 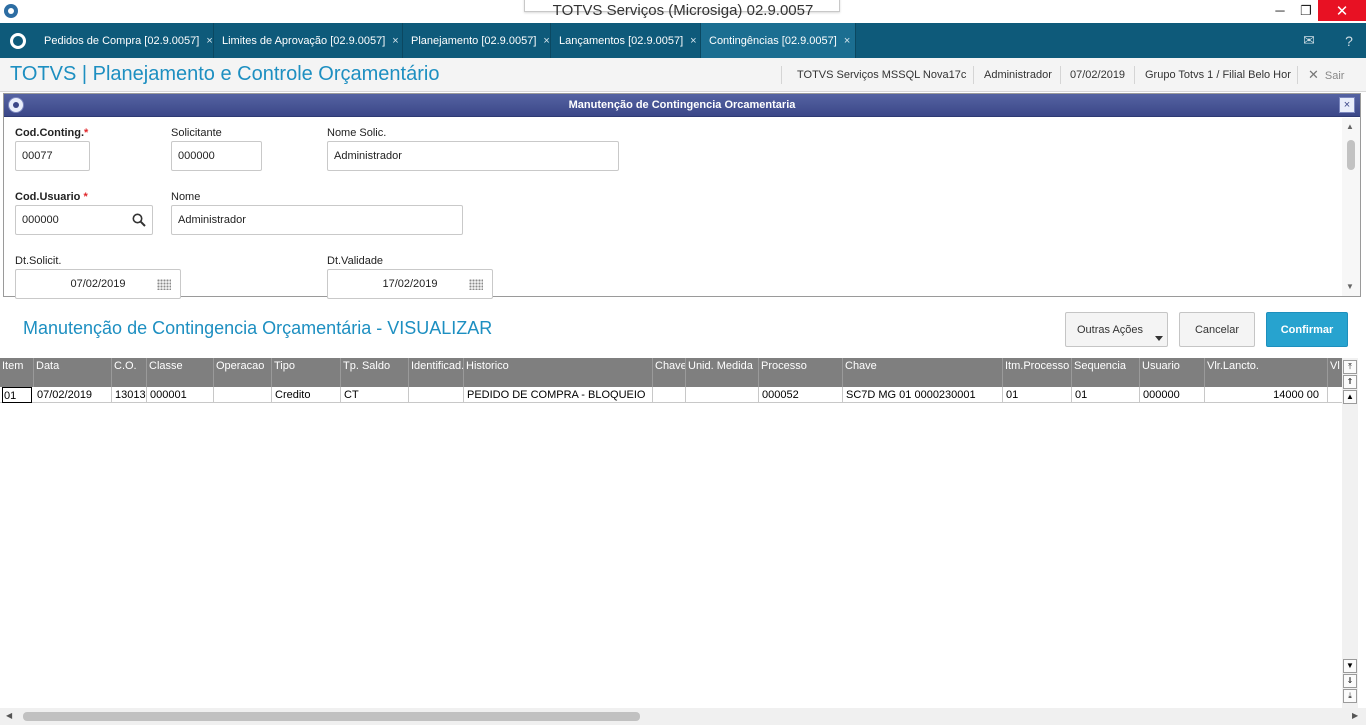 What do you see at coordinates (1309, 40) in the screenshot?
I see `mail-icon: ✉` at bounding box center [1309, 40].